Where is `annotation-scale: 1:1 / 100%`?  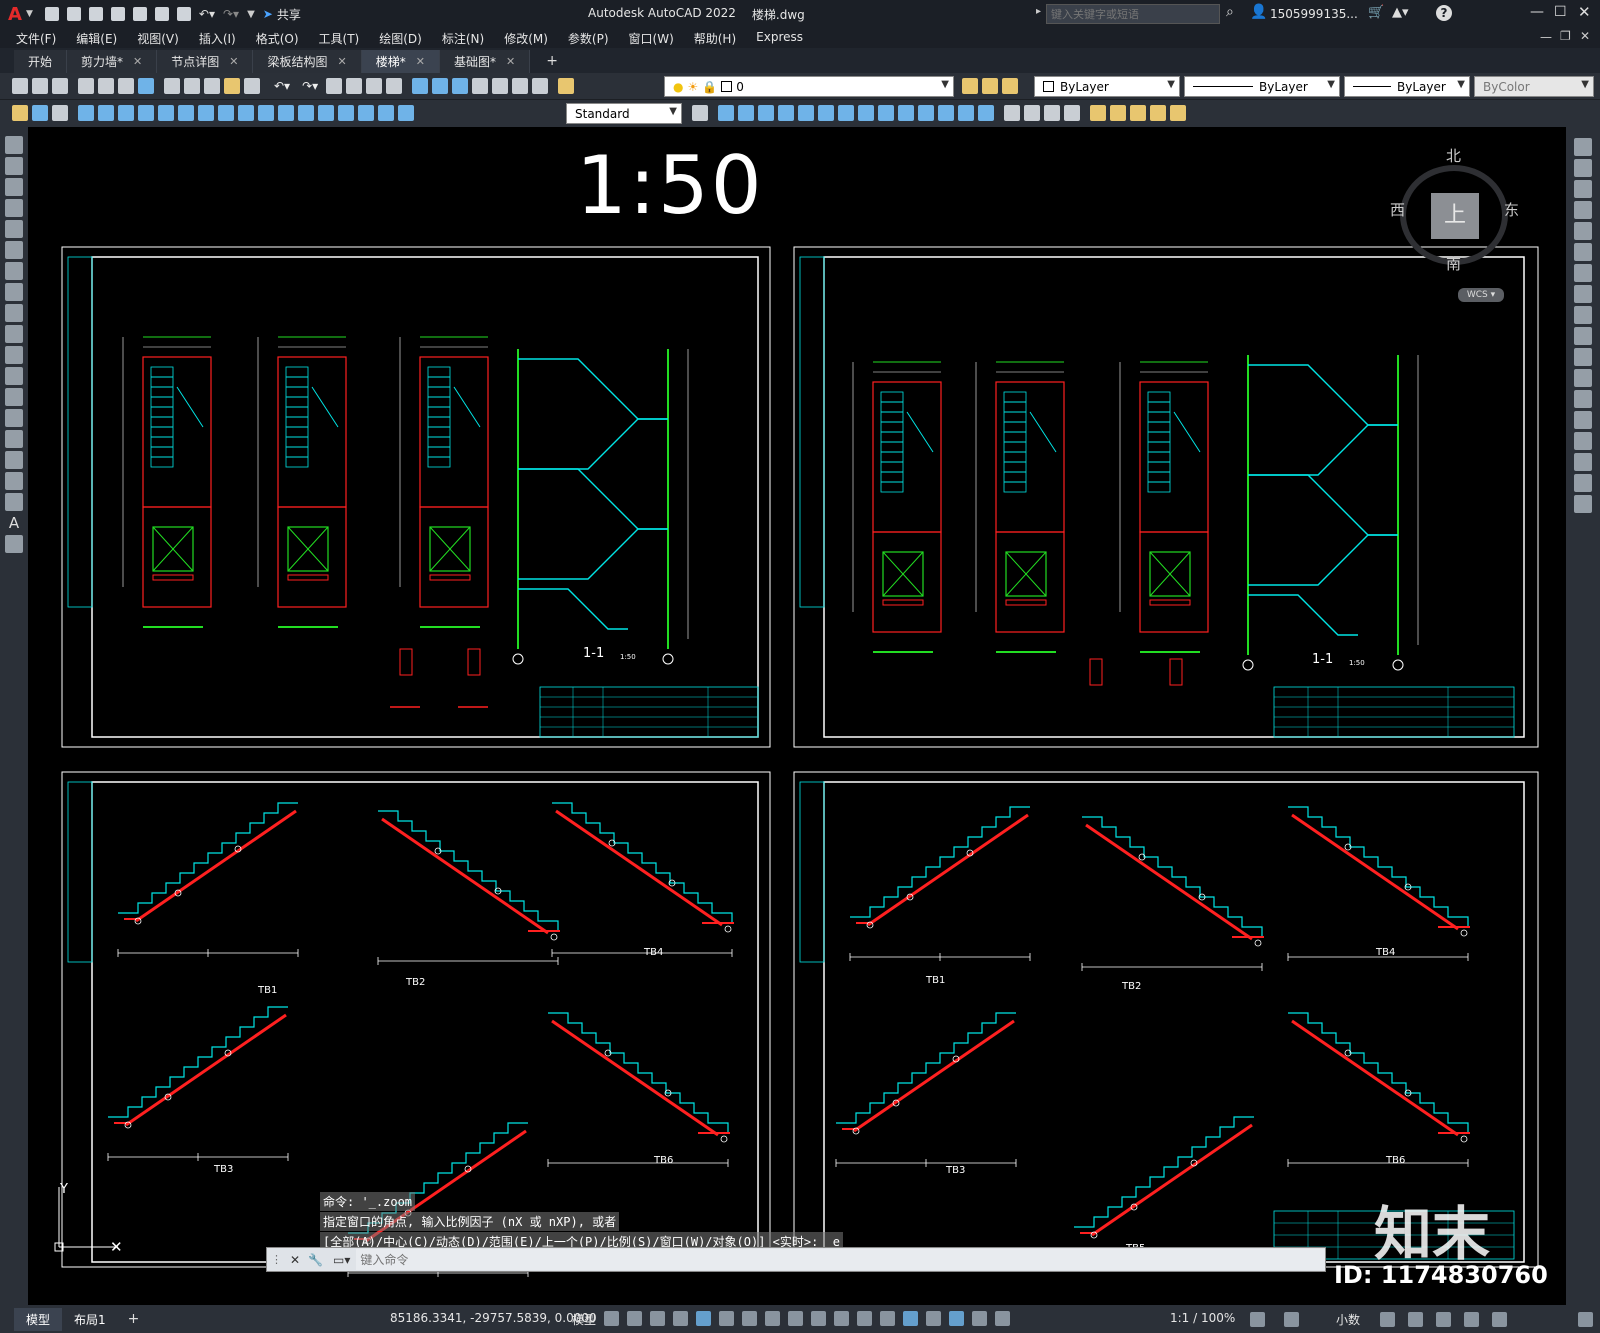
annotation-scale: 1:1 / 100% is located at coordinates (1202, 1318).